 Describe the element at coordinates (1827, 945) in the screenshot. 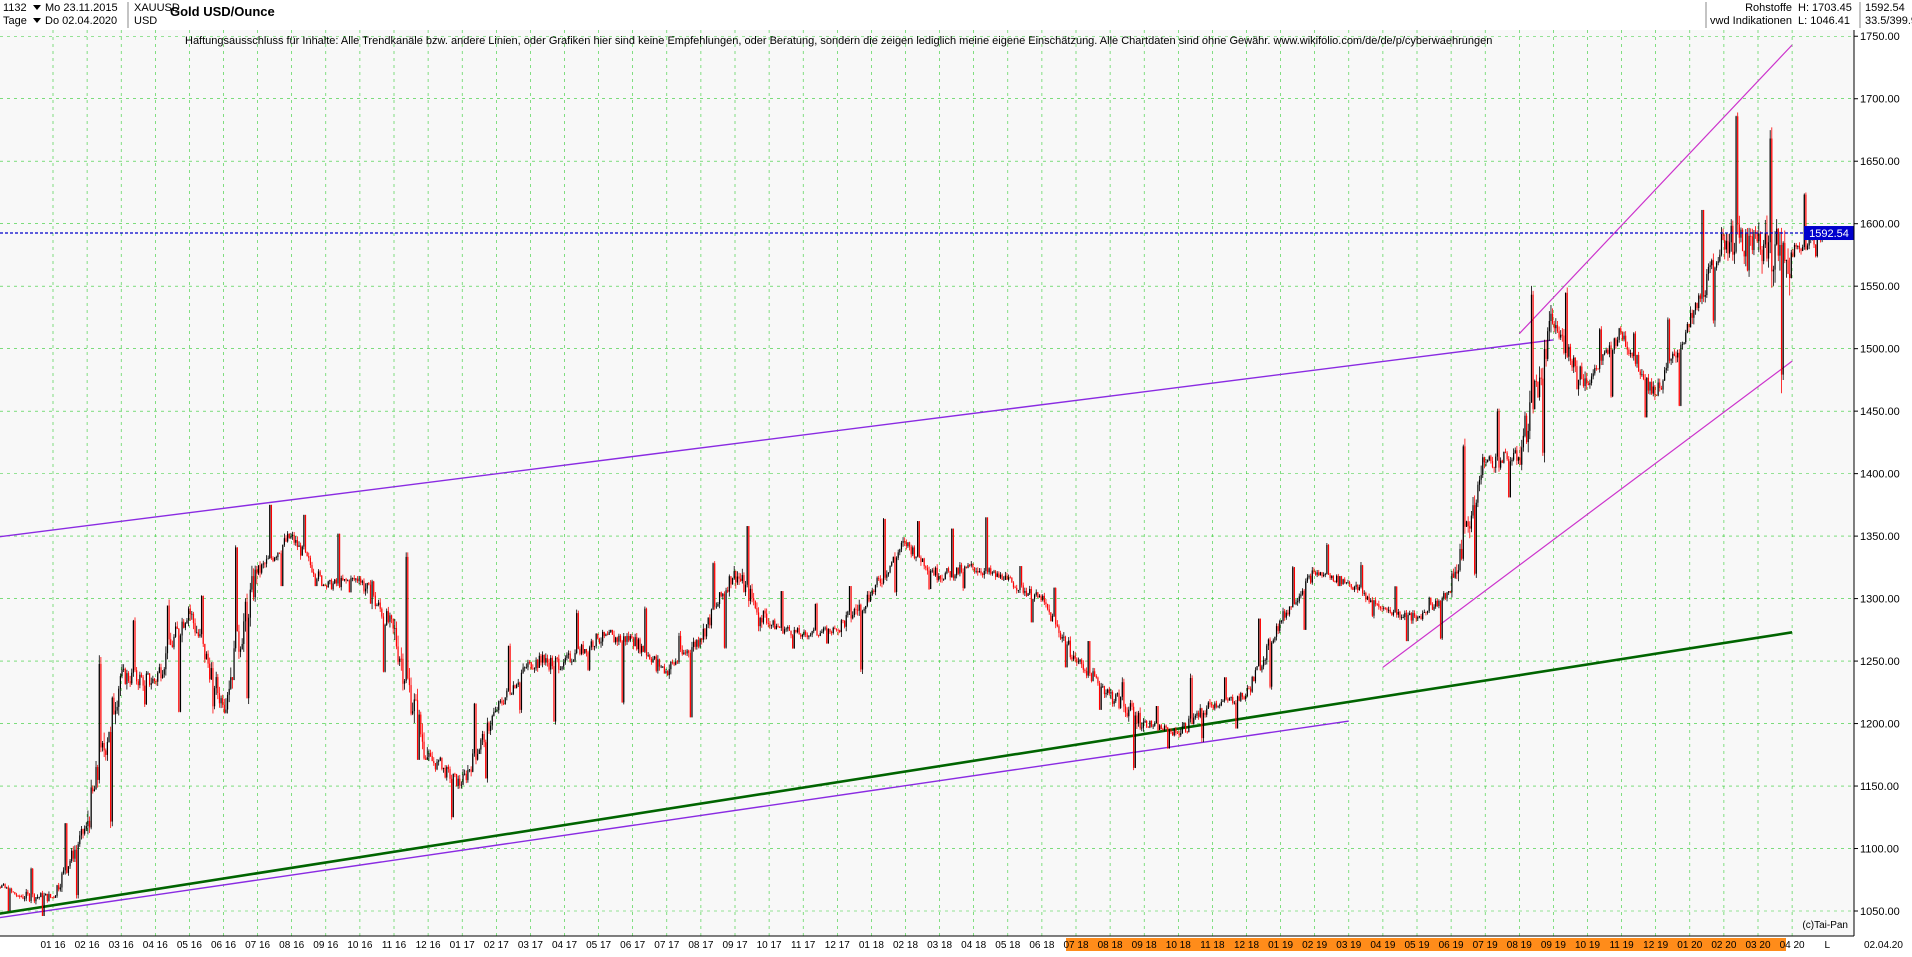

I see `scale-mode-label: L` at that location.